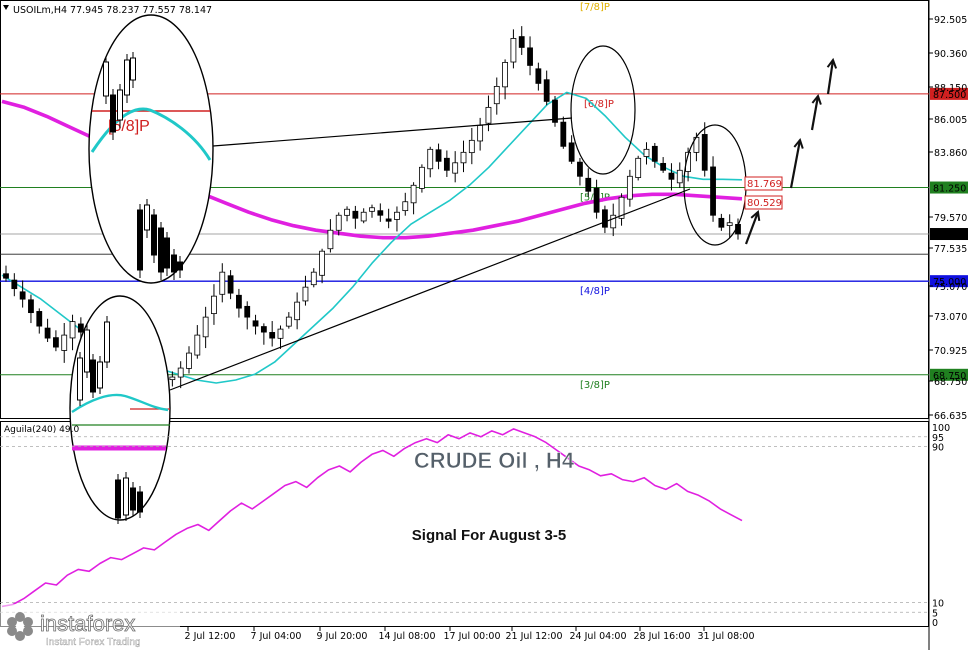  What do you see at coordinates (534, 636) in the screenshot?
I see `time-tick-label: 21 Jul 12:00` at bounding box center [534, 636].